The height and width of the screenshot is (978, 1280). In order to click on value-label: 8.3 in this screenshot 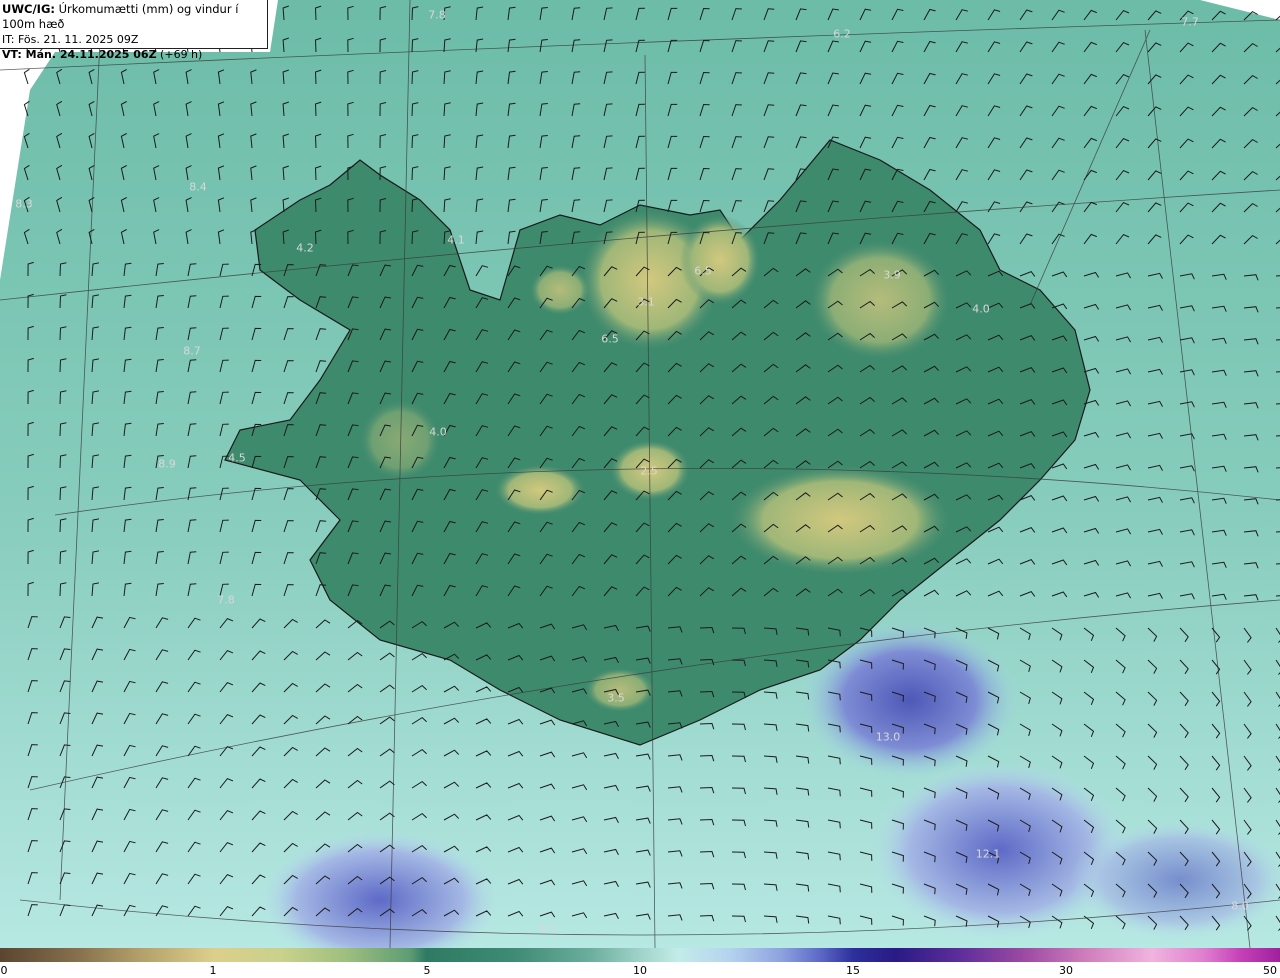, I will do `click(24, 204)`.